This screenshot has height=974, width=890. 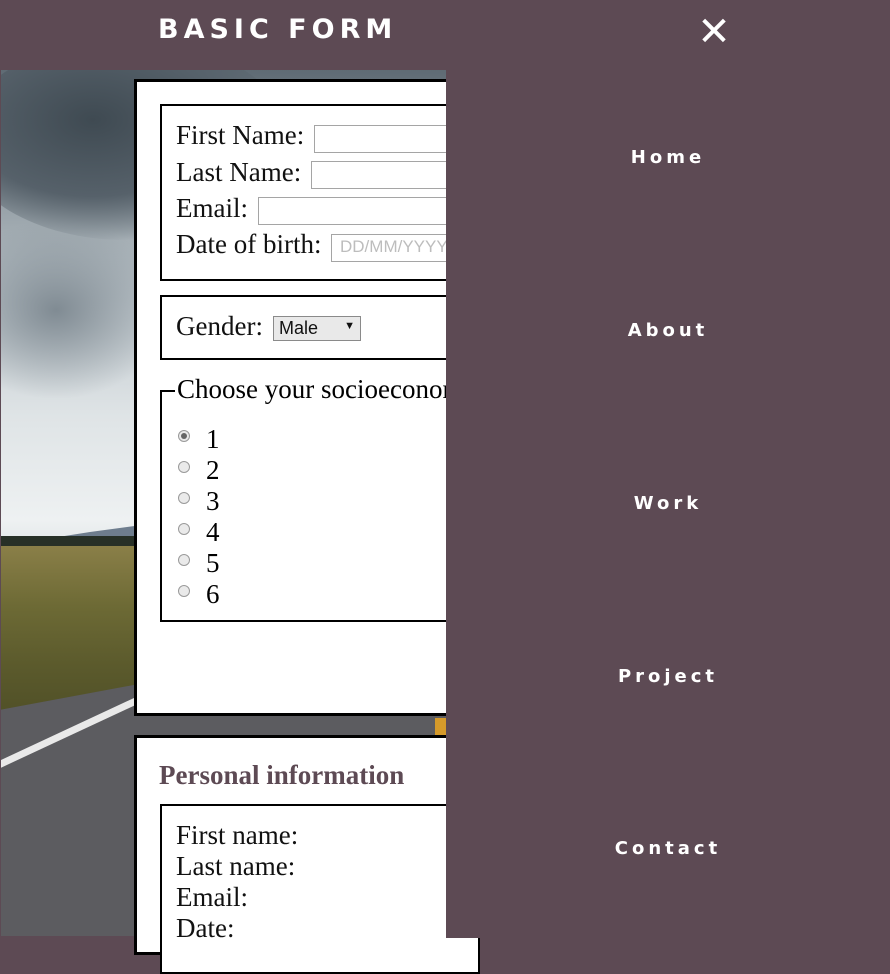 What do you see at coordinates (368, 211) in the screenshot?
I see `email-input` at bounding box center [368, 211].